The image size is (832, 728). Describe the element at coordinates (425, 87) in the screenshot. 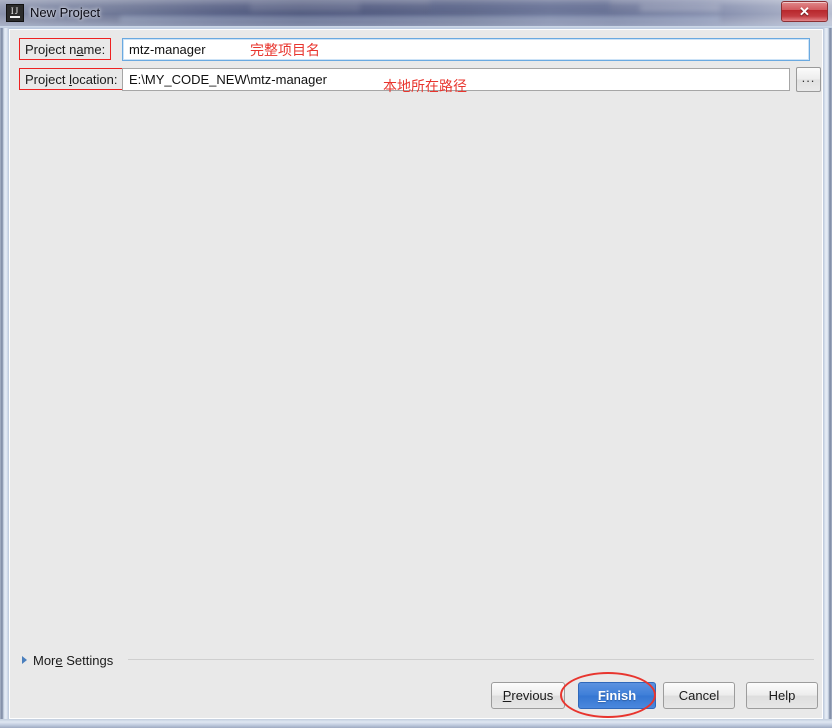

I see `annotation-project-location: 本地所在路径` at that location.